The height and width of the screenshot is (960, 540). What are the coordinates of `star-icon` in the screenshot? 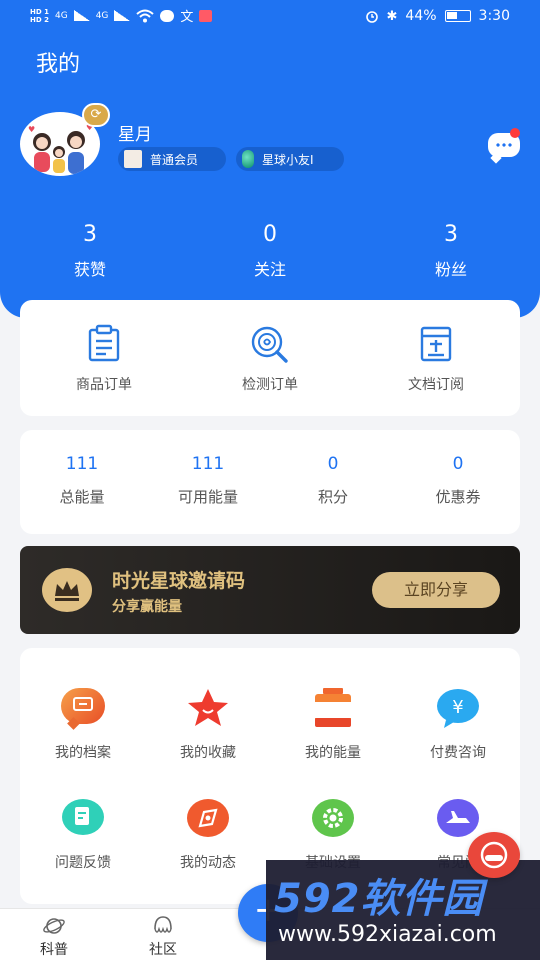 It's located at (208, 708).